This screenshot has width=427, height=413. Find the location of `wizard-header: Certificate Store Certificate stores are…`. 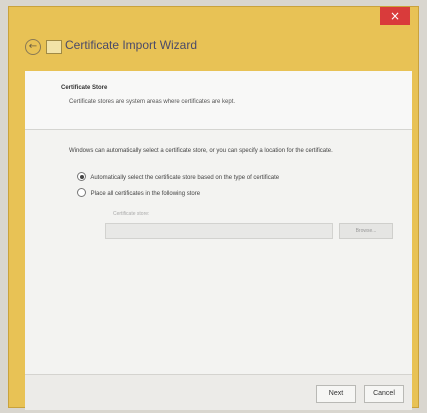

wizard-header: Certificate Store Certificate stores are… is located at coordinates (218, 100).